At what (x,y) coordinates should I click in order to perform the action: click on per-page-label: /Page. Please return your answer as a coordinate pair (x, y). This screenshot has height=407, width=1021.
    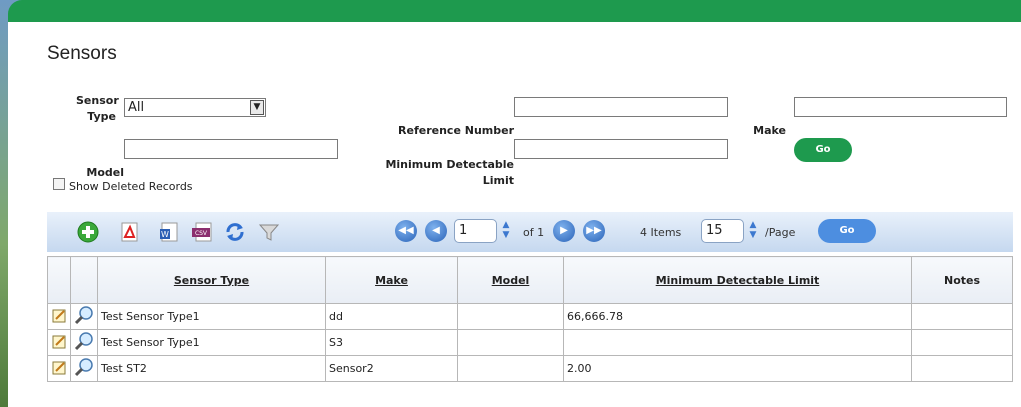
    Looking at the image, I should click on (780, 232).